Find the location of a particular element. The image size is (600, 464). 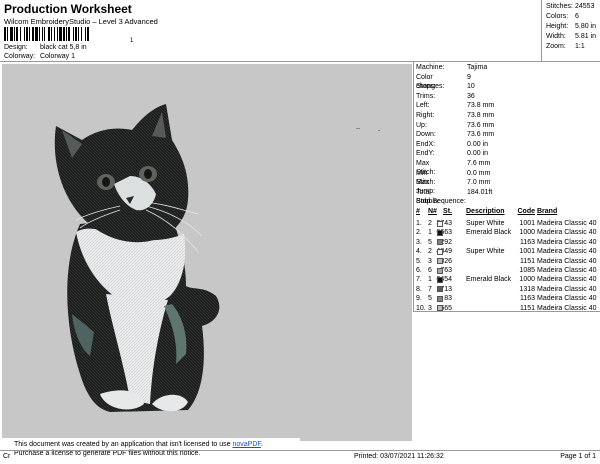

thread-code: 1085 is located at coordinates (527, 270).